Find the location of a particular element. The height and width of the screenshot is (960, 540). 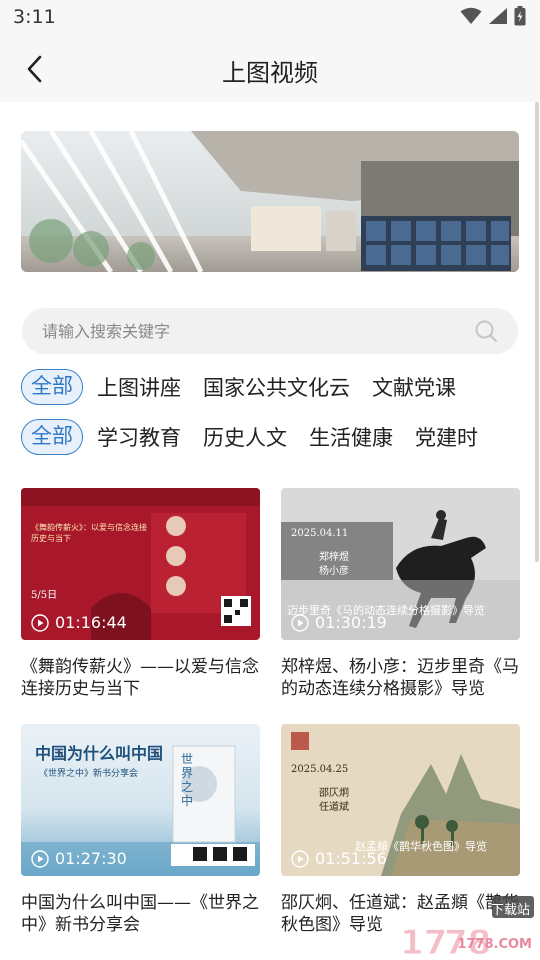

thumbnail-speaker: 邵仄炯 is located at coordinates (334, 793).